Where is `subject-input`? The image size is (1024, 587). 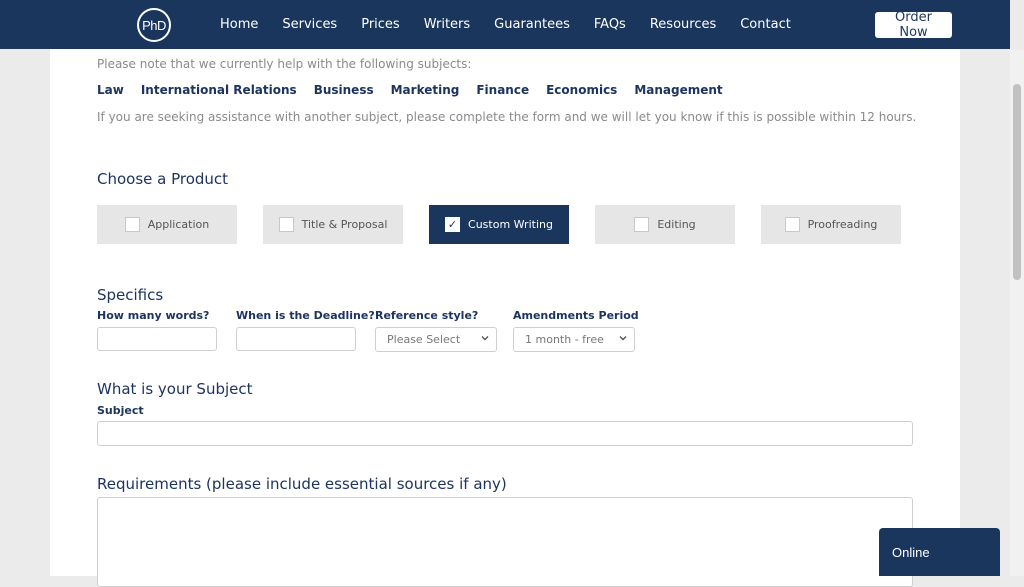
subject-input is located at coordinates (505, 433).